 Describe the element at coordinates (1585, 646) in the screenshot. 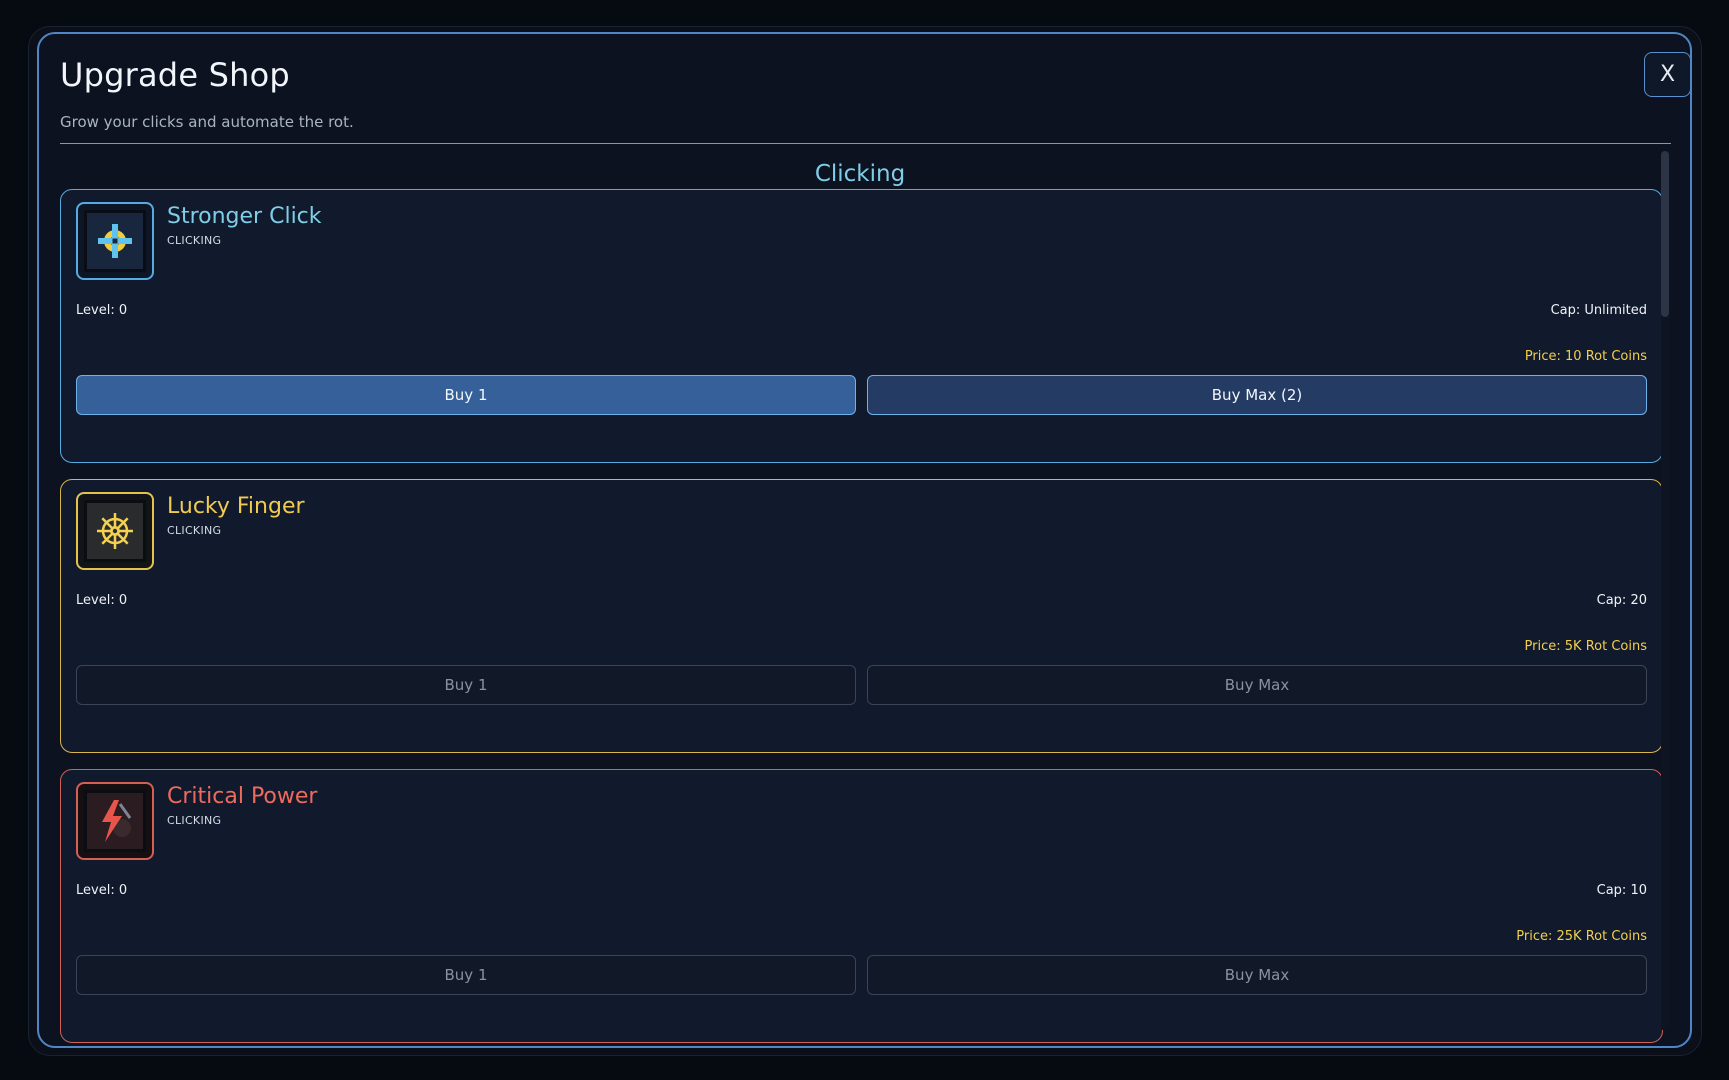

I see `upgrade-price: Price: 5K Rot Coins` at that location.